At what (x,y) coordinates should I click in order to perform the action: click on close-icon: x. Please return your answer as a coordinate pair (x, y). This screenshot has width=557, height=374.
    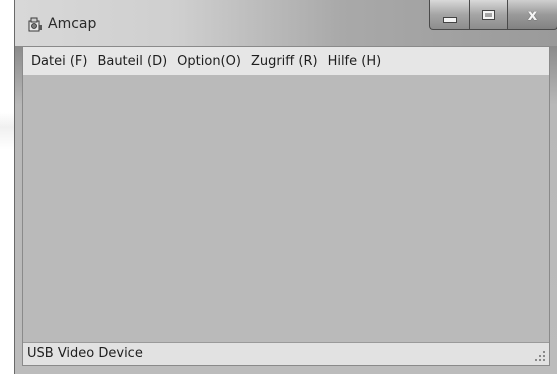
    Looking at the image, I should click on (532, 14).